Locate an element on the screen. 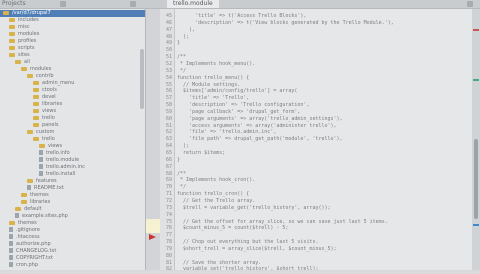 Image resolution: width=480 pixels, height=274 pixels. tree-item-label: modules is located at coordinates (41, 69).